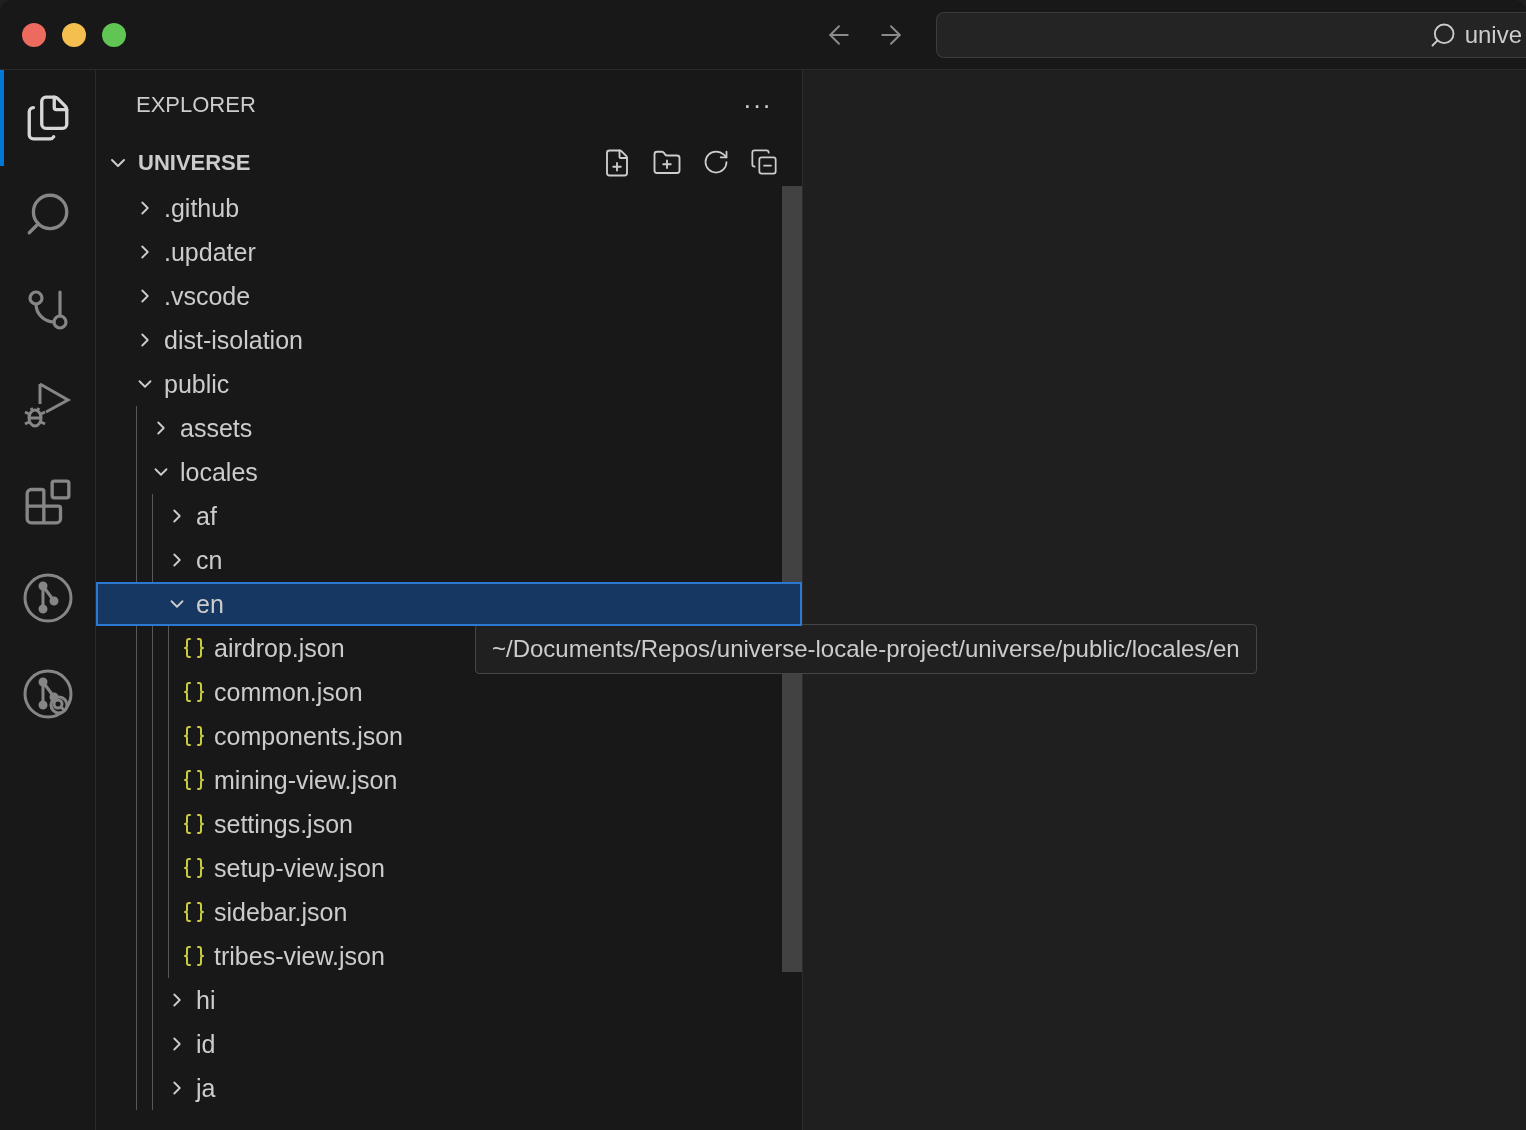 This screenshot has width=1526, height=1130. I want to click on tree-item: id, so click(439, 1044).